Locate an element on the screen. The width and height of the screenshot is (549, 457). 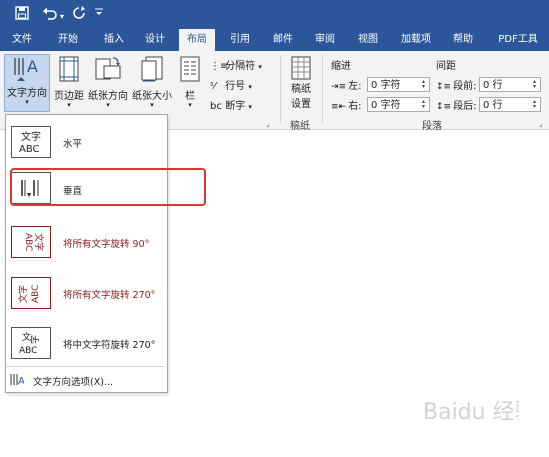
group-separator is located at coordinates (322, 89).